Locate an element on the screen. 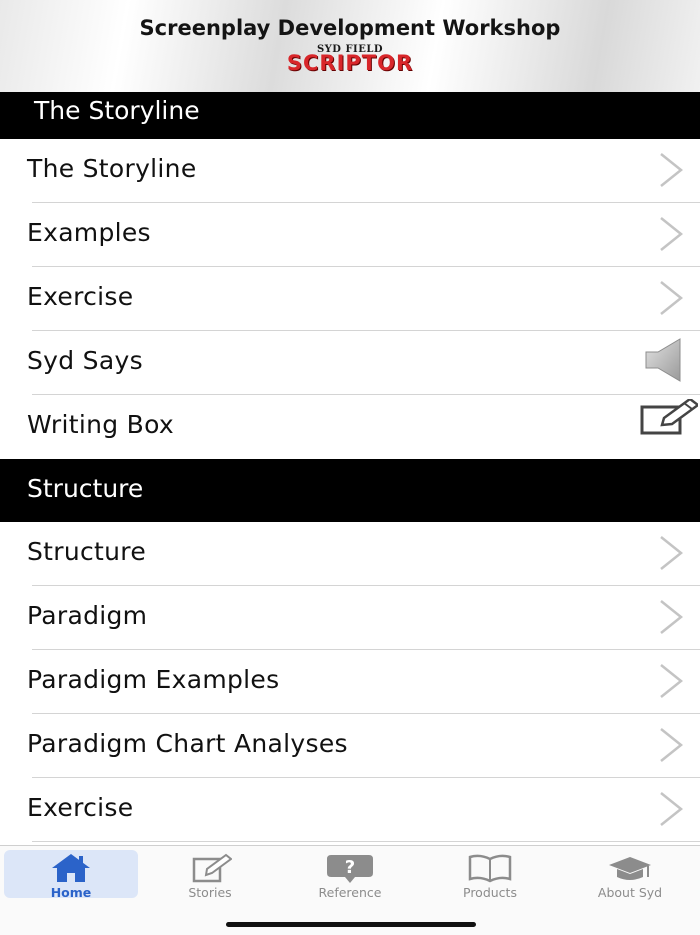  edit-icon is located at coordinates (669, 417).